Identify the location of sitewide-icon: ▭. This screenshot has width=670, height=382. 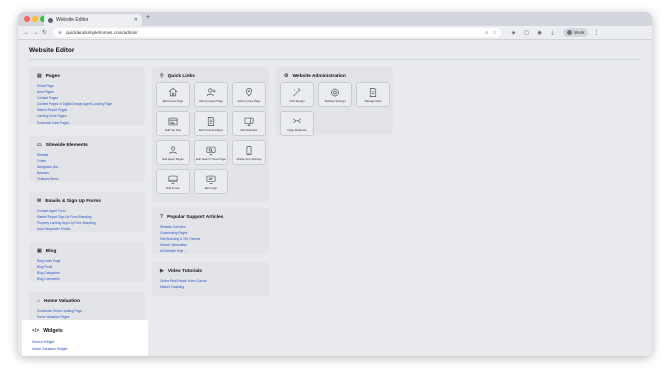
(39, 145).